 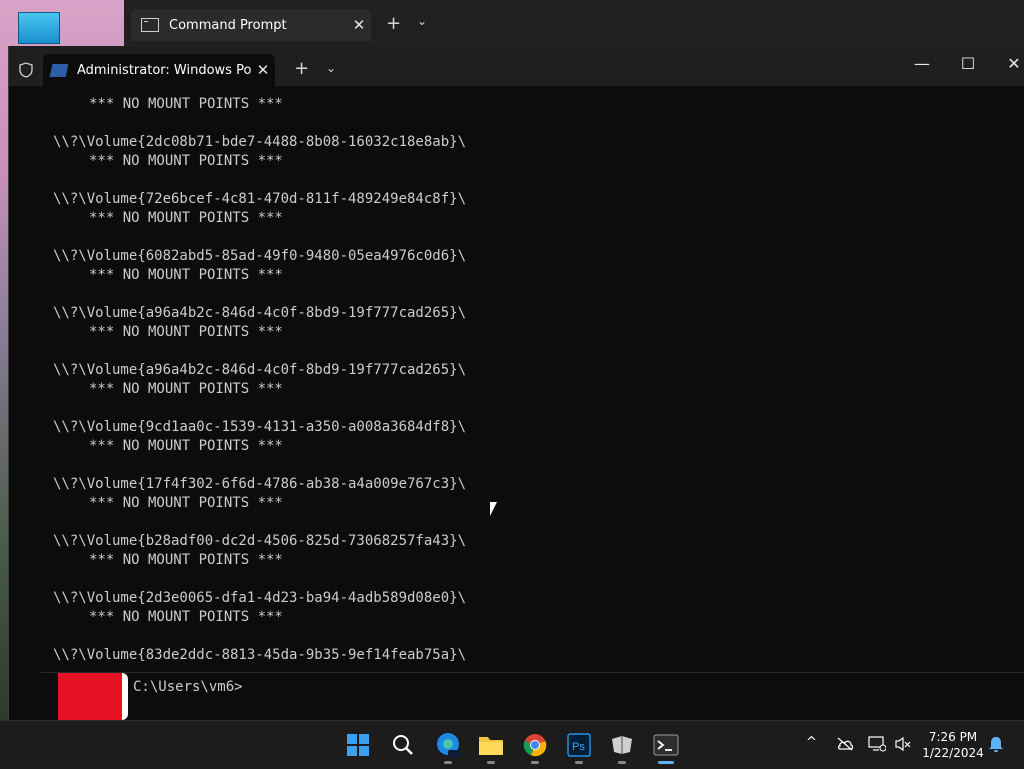 What do you see at coordinates (491, 745) in the screenshot?
I see `file-explorer-icon` at bounding box center [491, 745].